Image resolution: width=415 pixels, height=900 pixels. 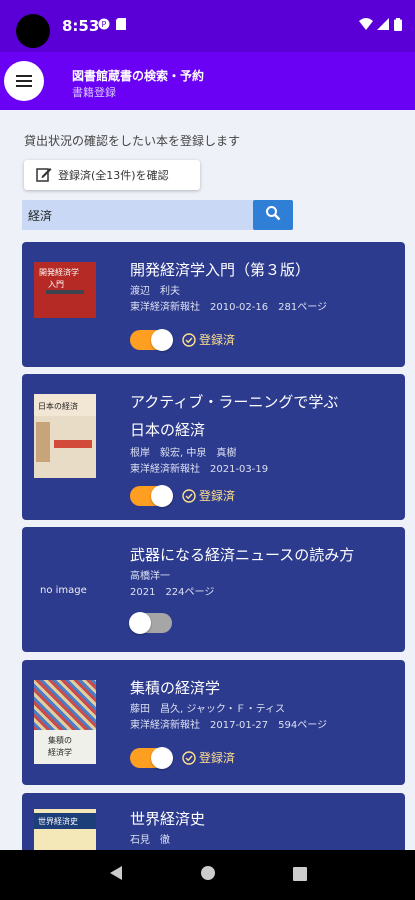 What do you see at coordinates (155, 291) in the screenshot?
I see `book-author: 渡辺 利夫` at bounding box center [155, 291].